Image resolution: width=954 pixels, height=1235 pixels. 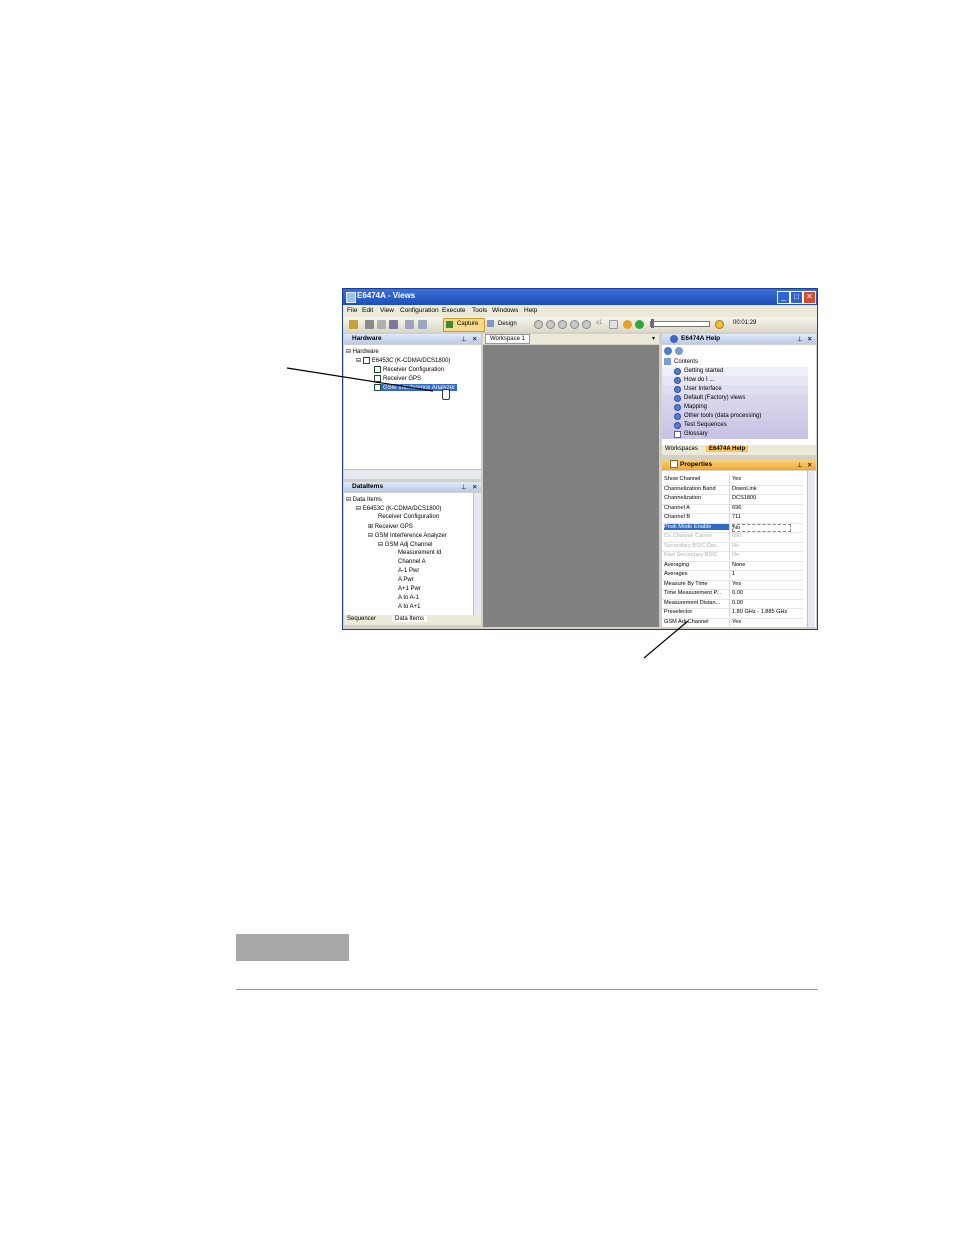 What do you see at coordinates (292, 947) in the screenshot?
I see `note-block` at bounding box center [292, 947].